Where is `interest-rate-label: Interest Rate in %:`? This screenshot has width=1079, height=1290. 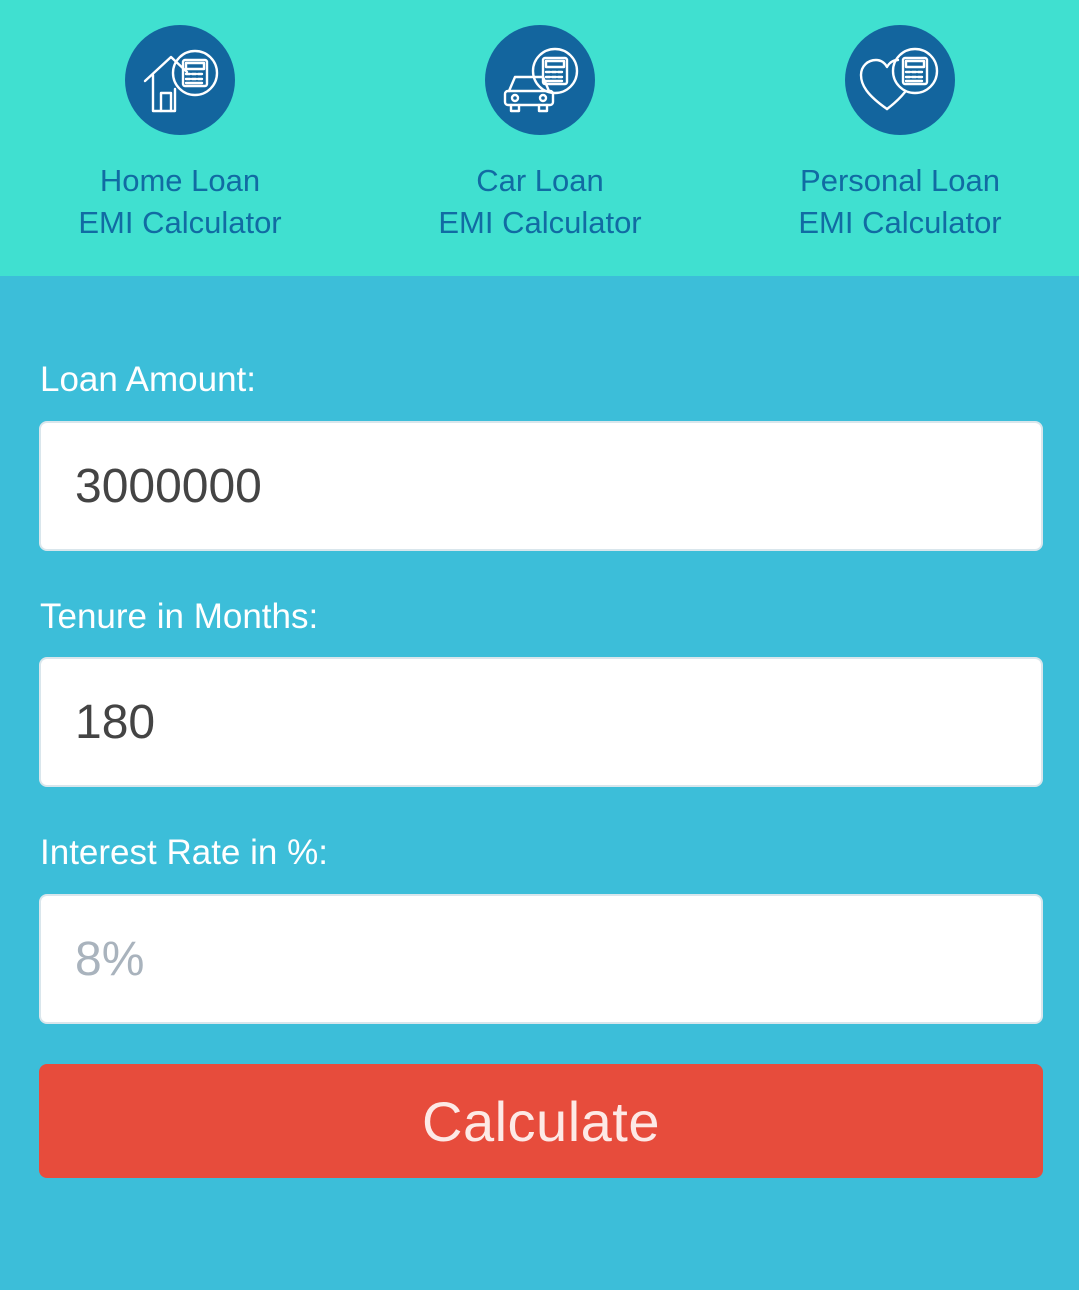 interest-rate-label: Interest Rate in %: is located at coordinates (184, 852).